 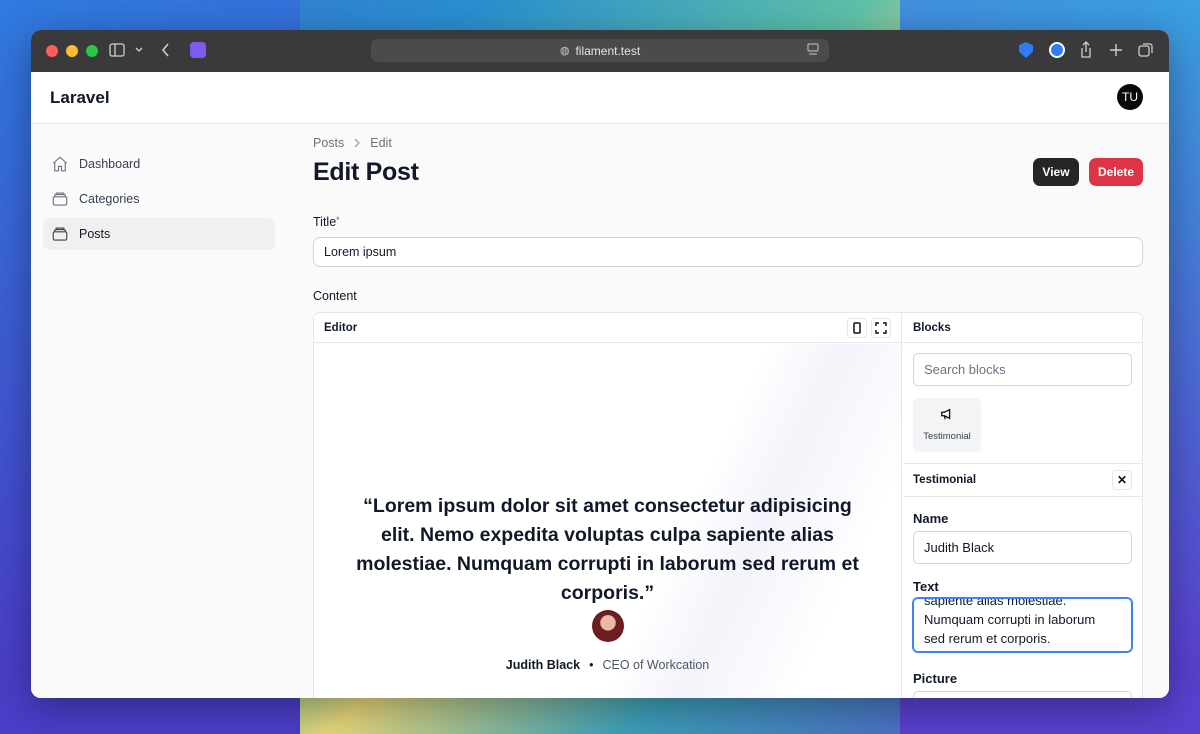 I want to click on shield-icon, so click(x=1026, y=50).